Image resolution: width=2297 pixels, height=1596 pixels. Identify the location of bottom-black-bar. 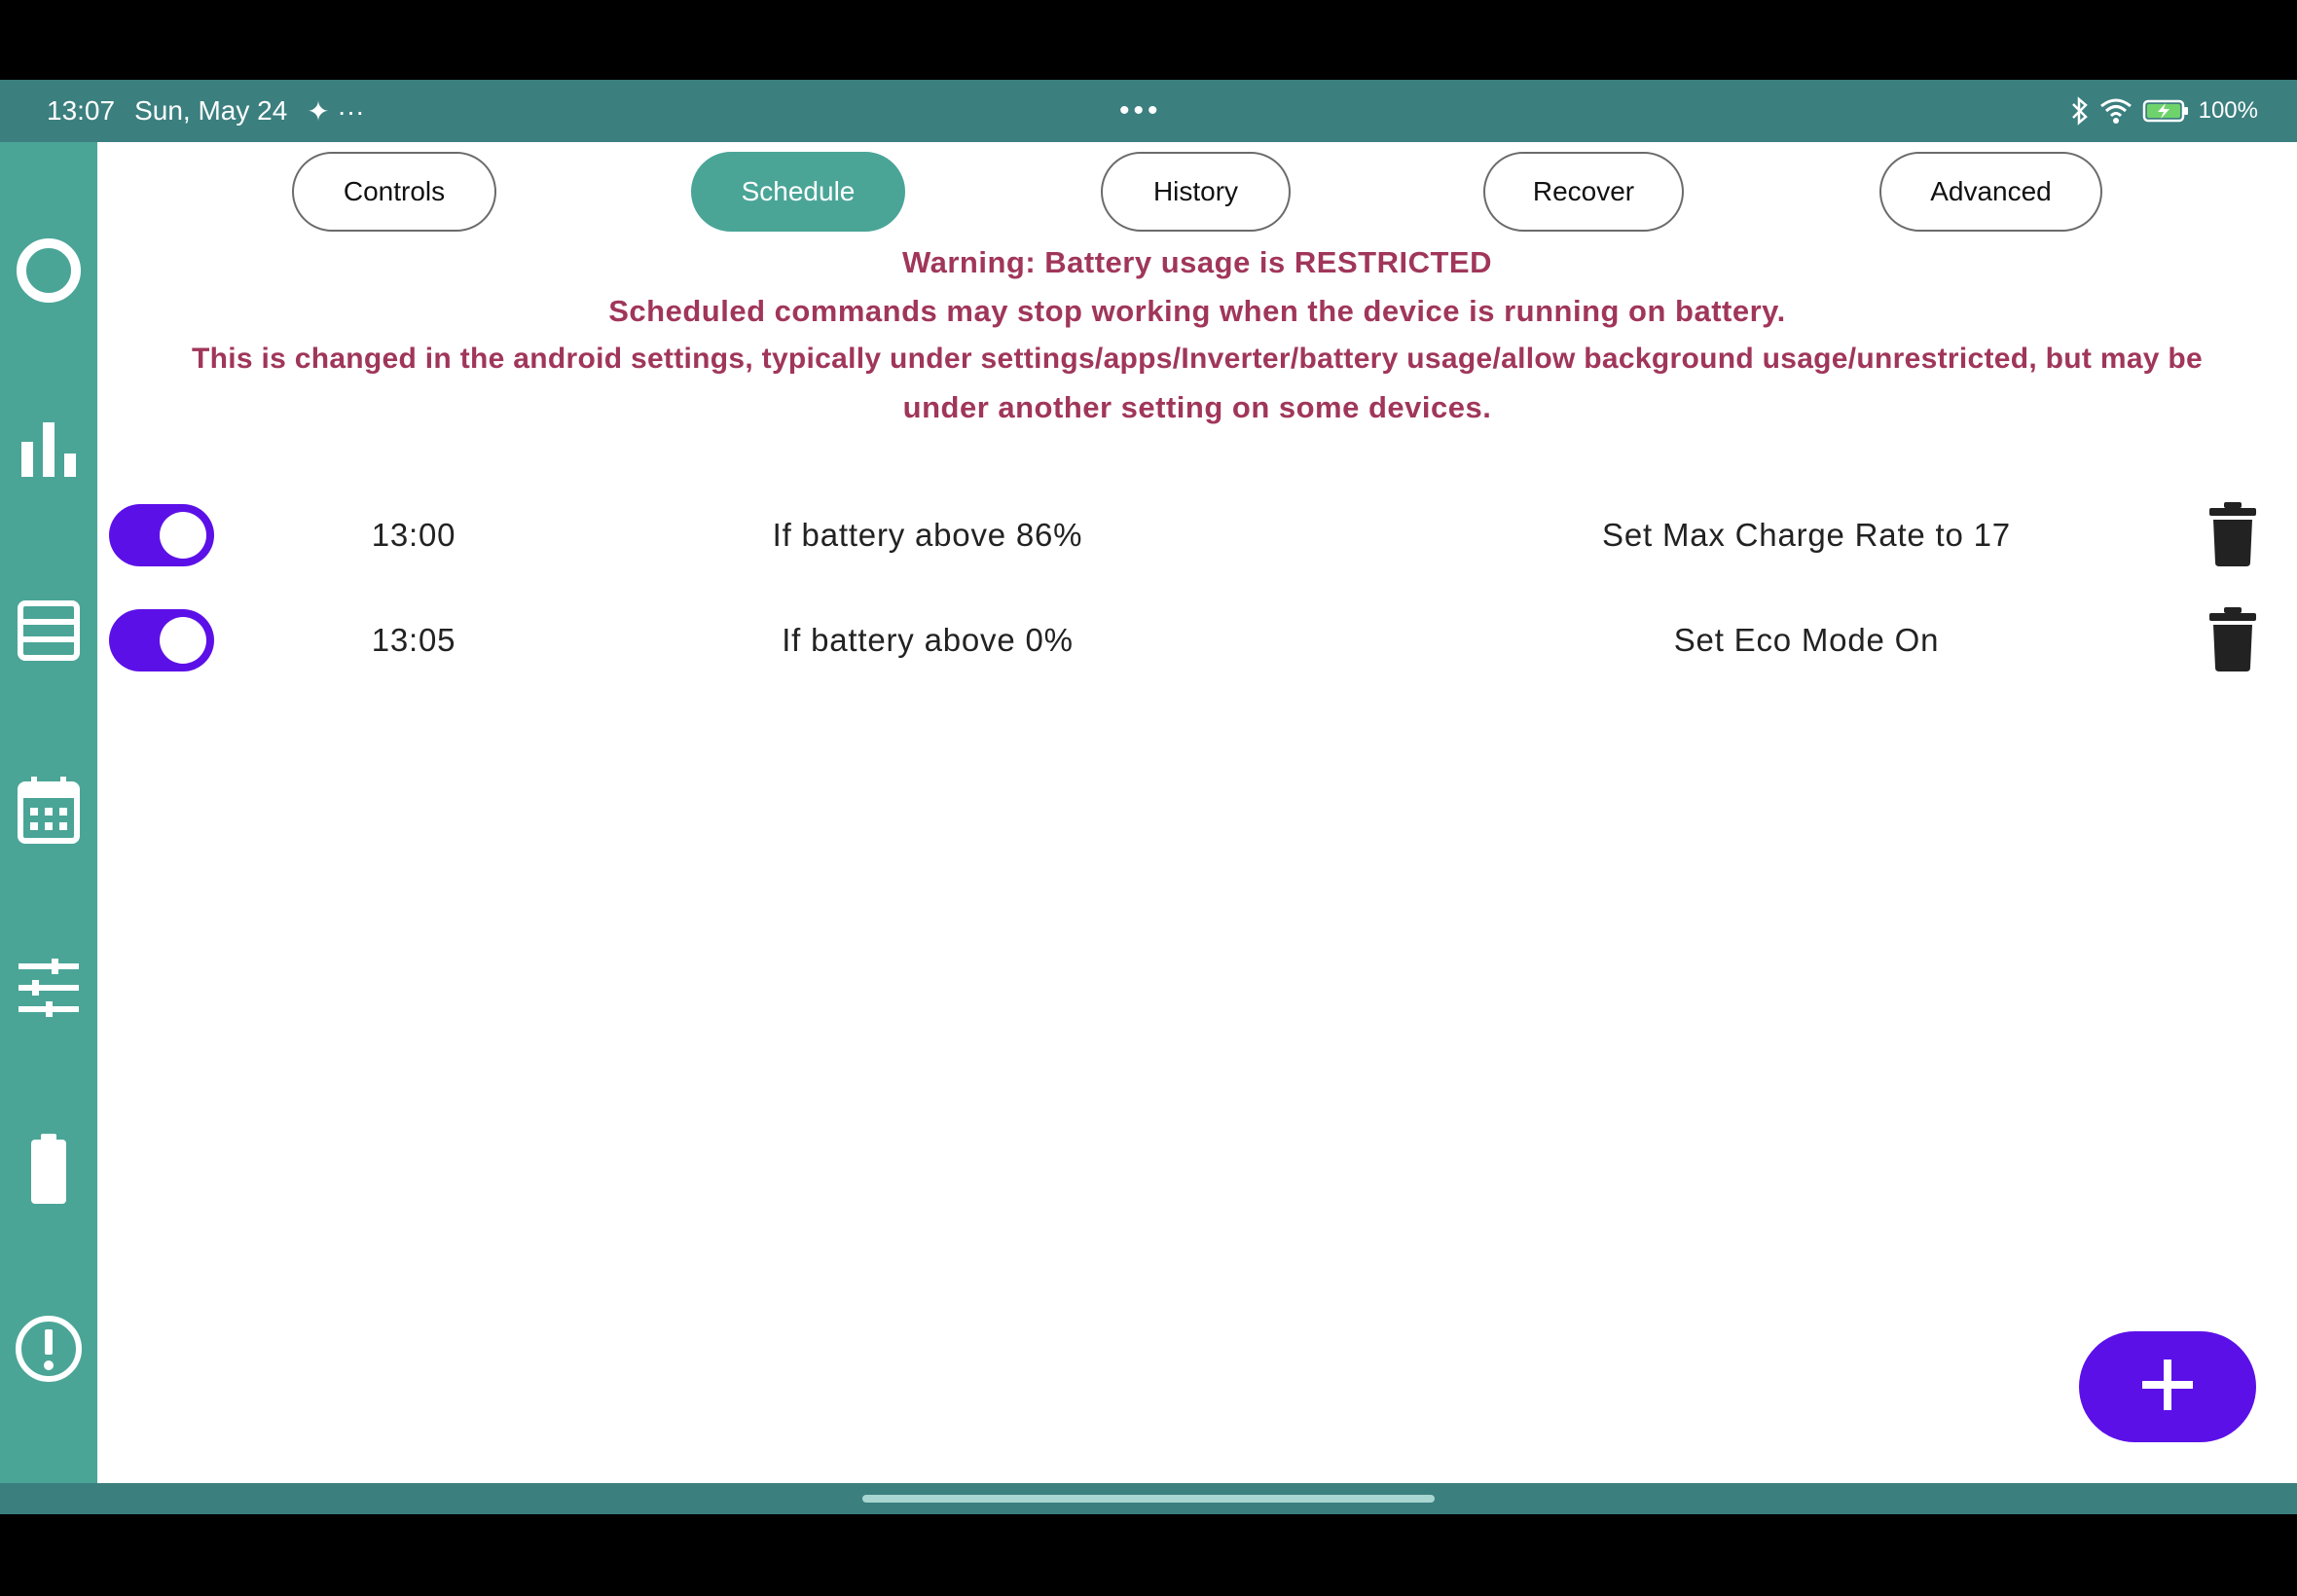
(1148, 1555).